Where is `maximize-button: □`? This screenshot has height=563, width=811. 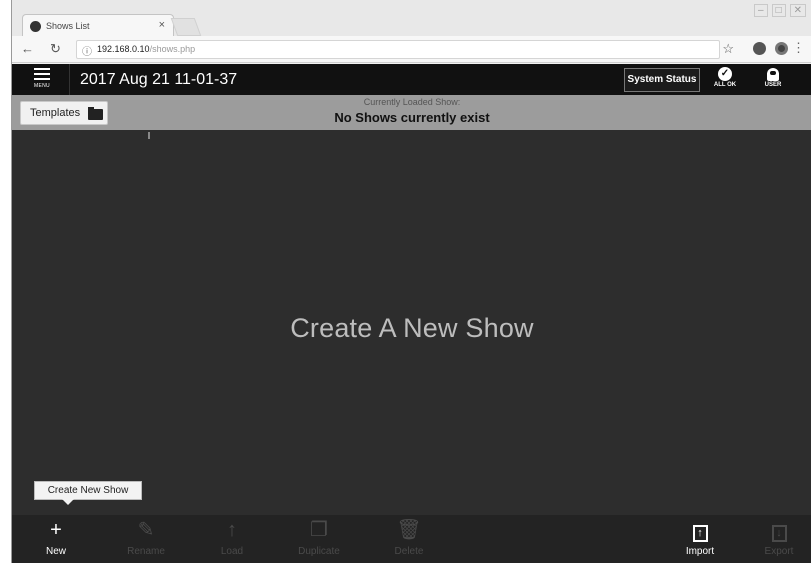
maximize-button: □ is located at coordinates (778, 10).